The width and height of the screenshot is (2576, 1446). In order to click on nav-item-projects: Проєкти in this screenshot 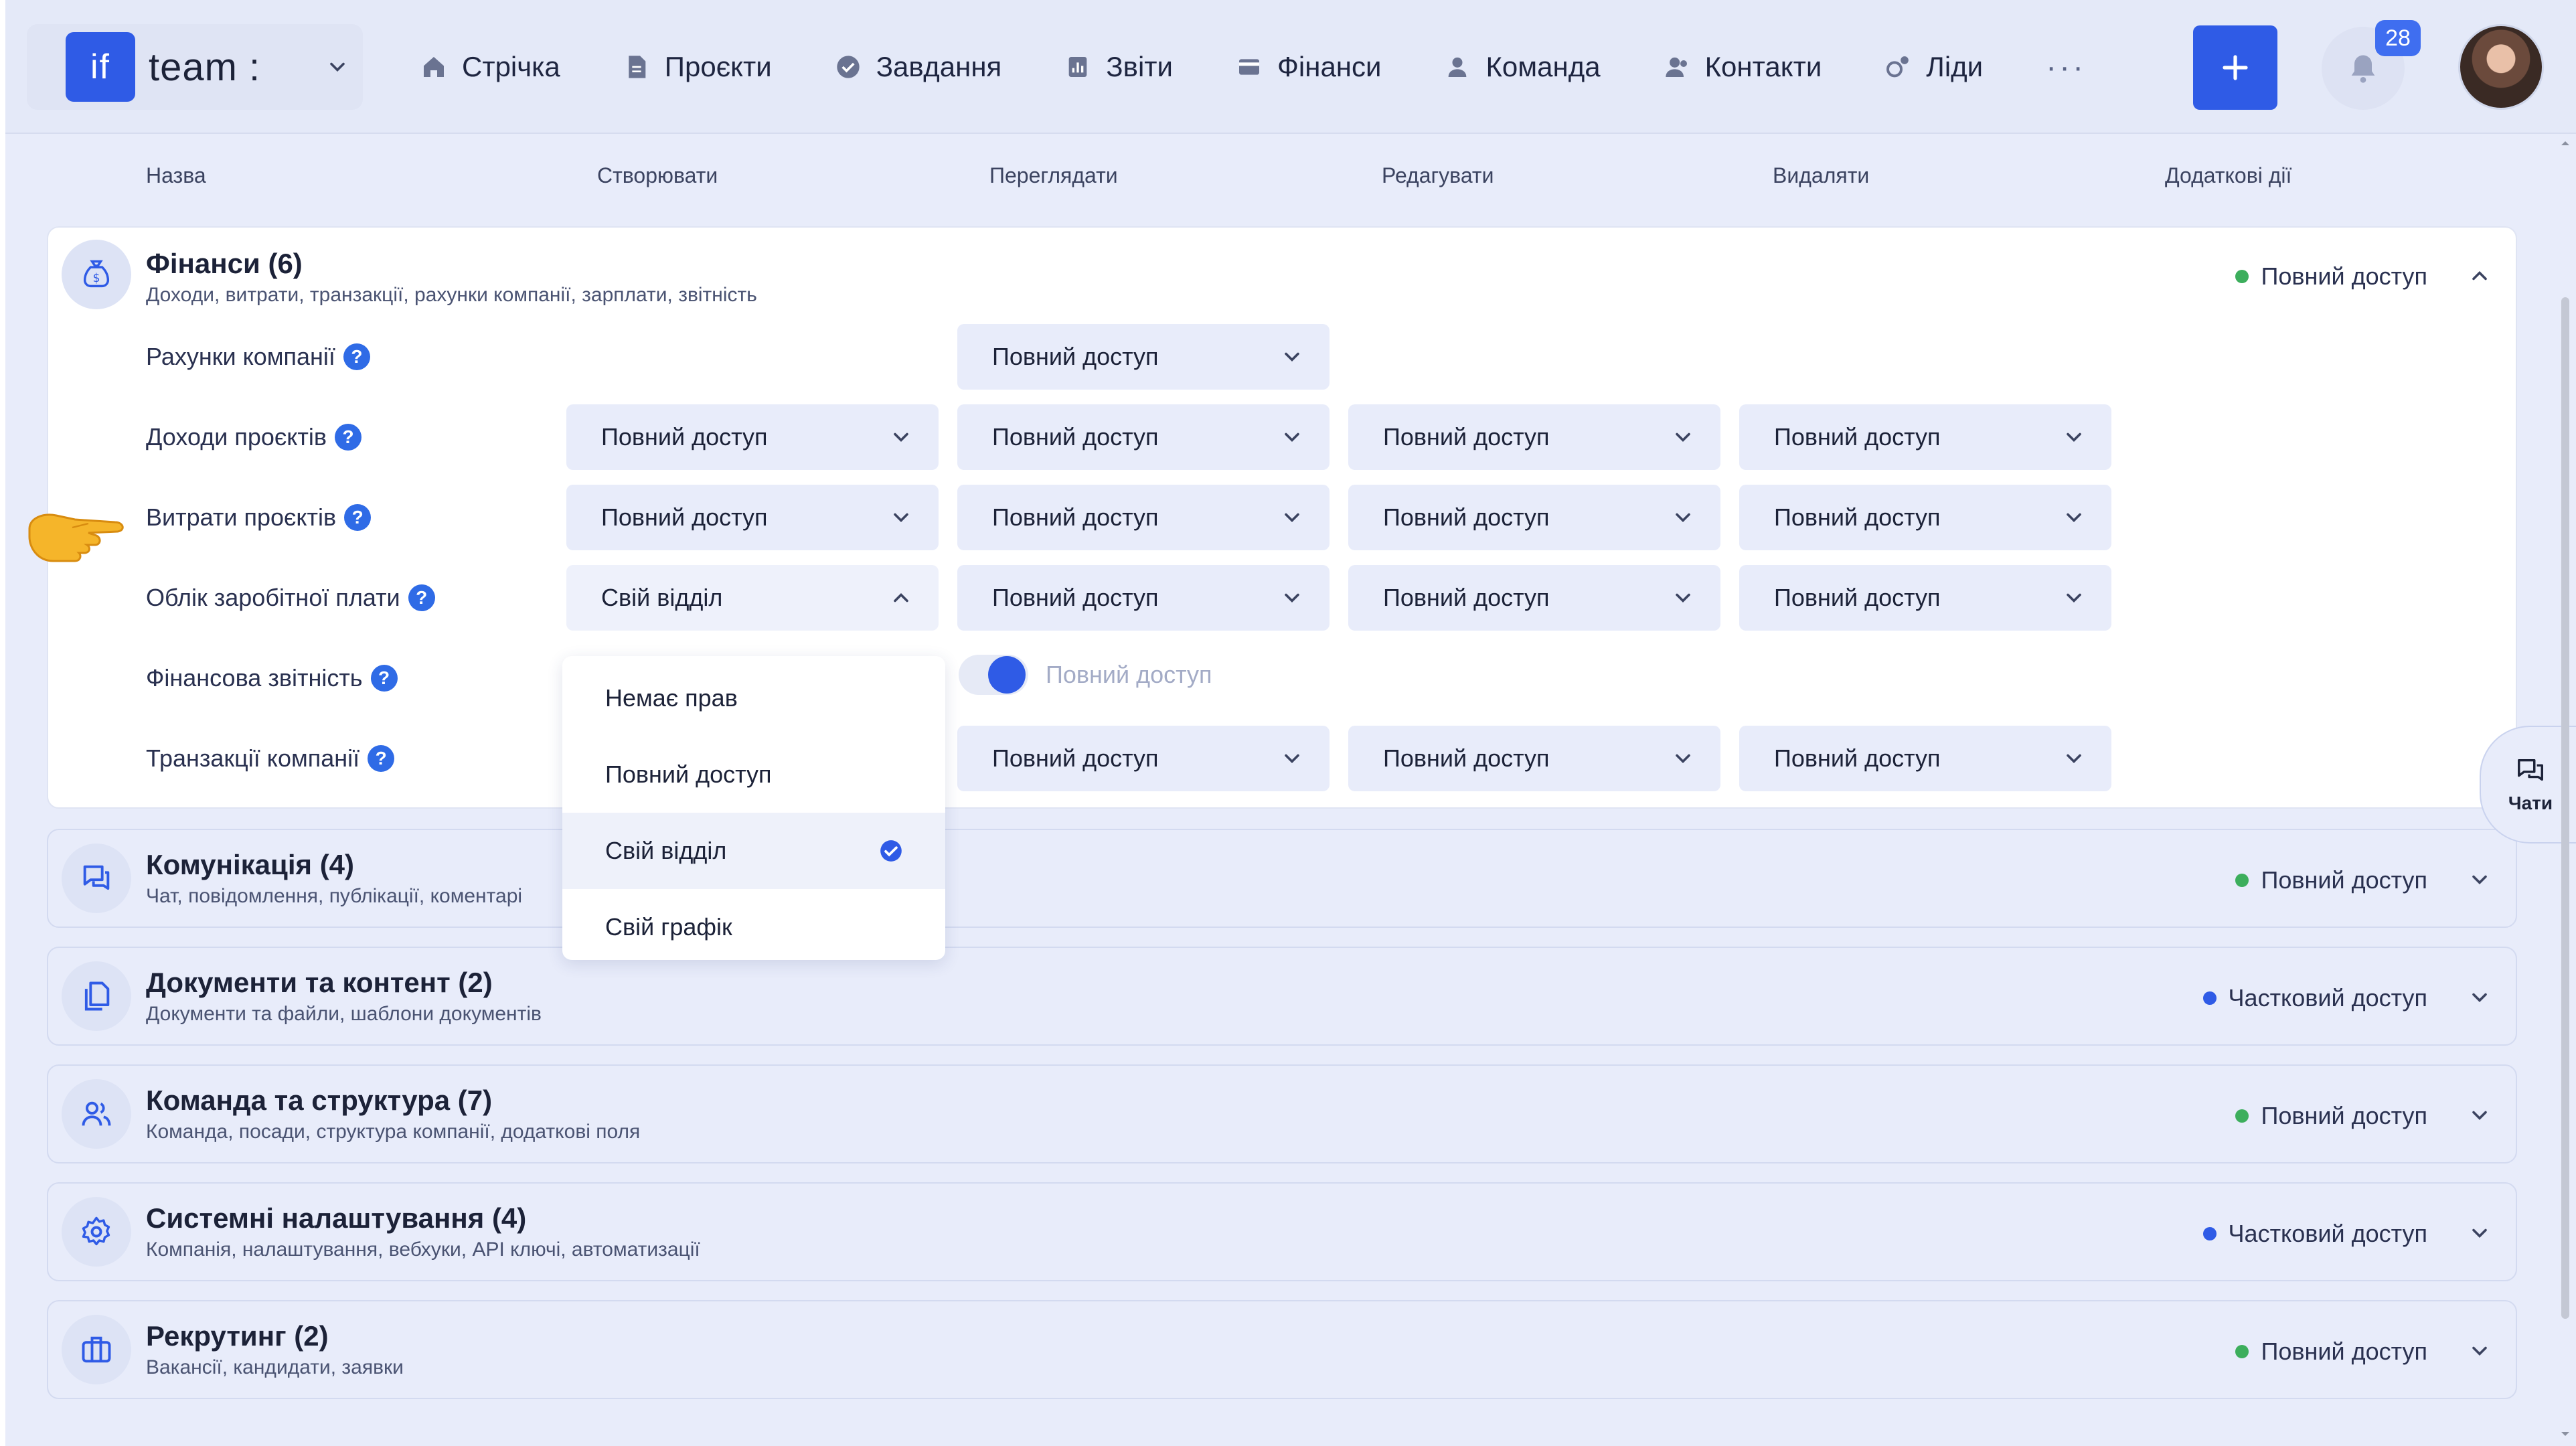, I will do `click(698, 67)`.